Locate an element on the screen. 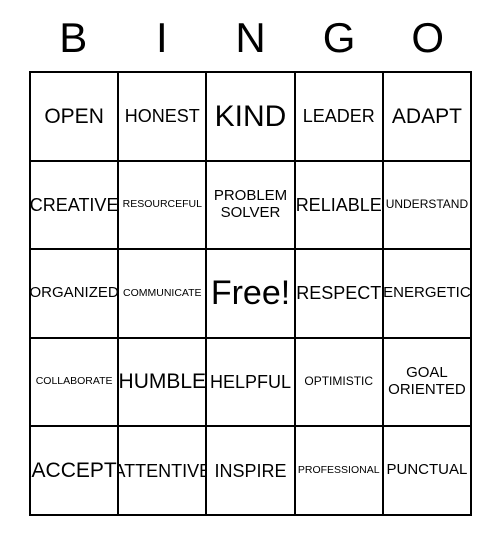 Image resolution: width=500 pixels, height=544 pixels. bingo-cell-label: ACCEPT is located at coordinates (74, 470).